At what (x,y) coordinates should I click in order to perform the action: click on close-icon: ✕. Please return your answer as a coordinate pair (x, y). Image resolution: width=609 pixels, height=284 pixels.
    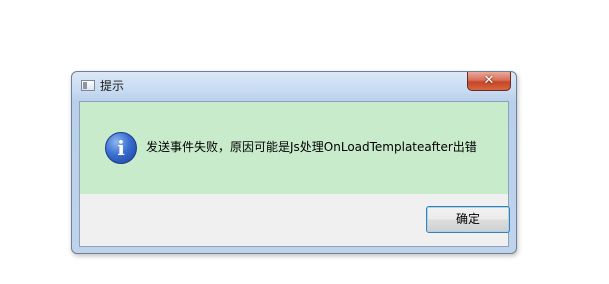
    Looking at the image, I should click on (489, 80).